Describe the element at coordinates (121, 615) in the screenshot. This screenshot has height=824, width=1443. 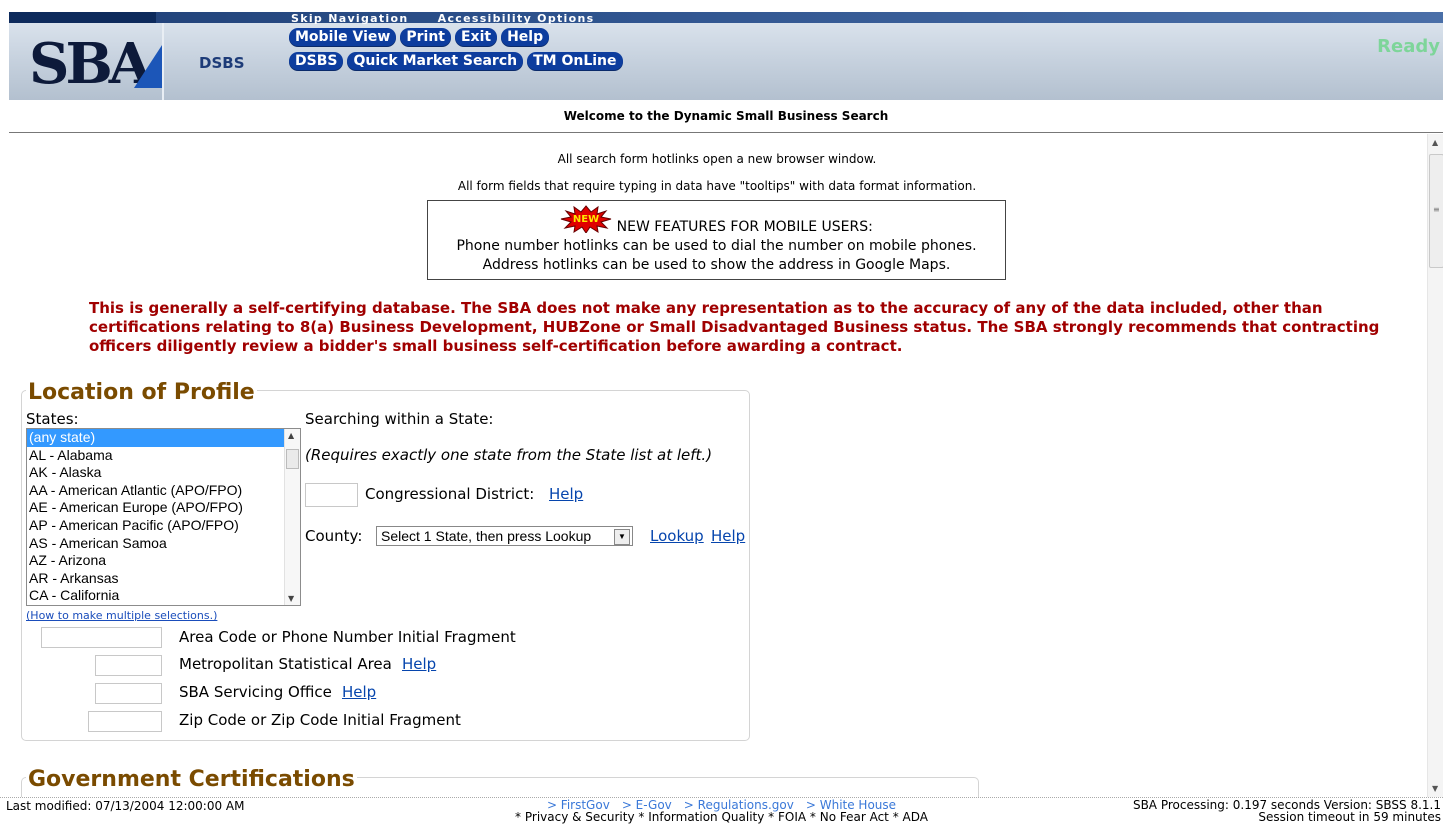
I see `multiple-selections-link: (How to make multiple selections.)` at that location.